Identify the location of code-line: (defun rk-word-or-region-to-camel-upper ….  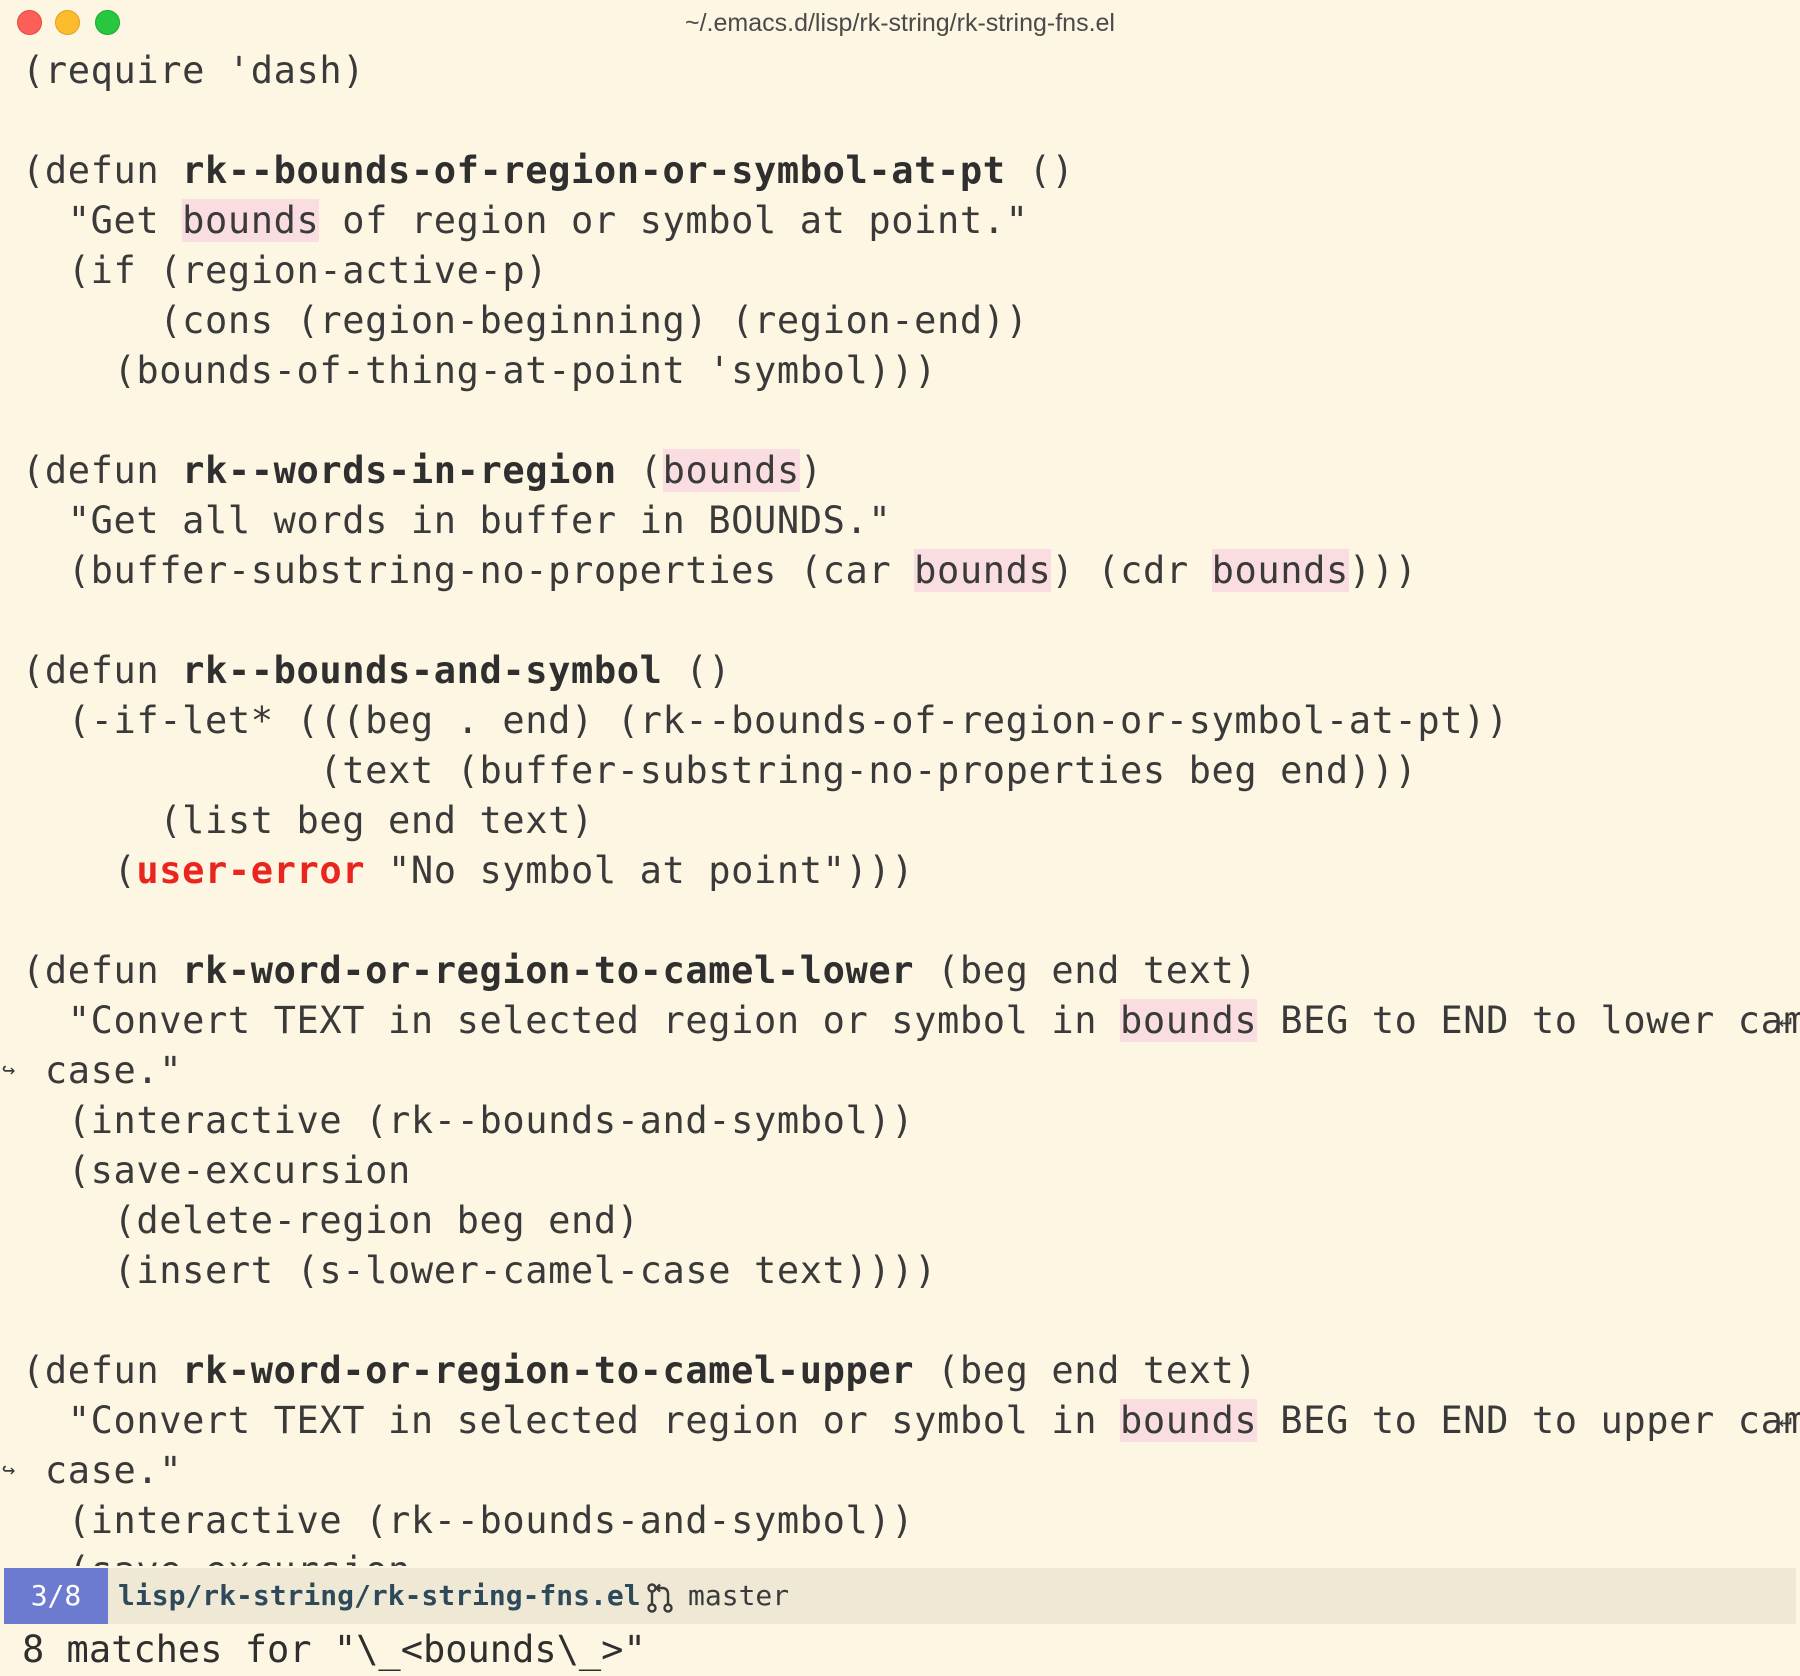
(639, 1371).